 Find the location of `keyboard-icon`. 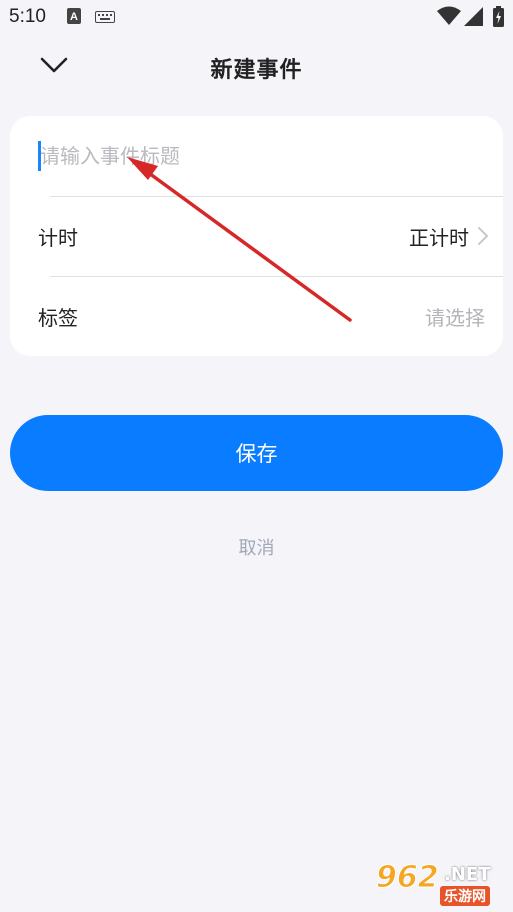

keyboard-icon is located at coordinates (105, 17).